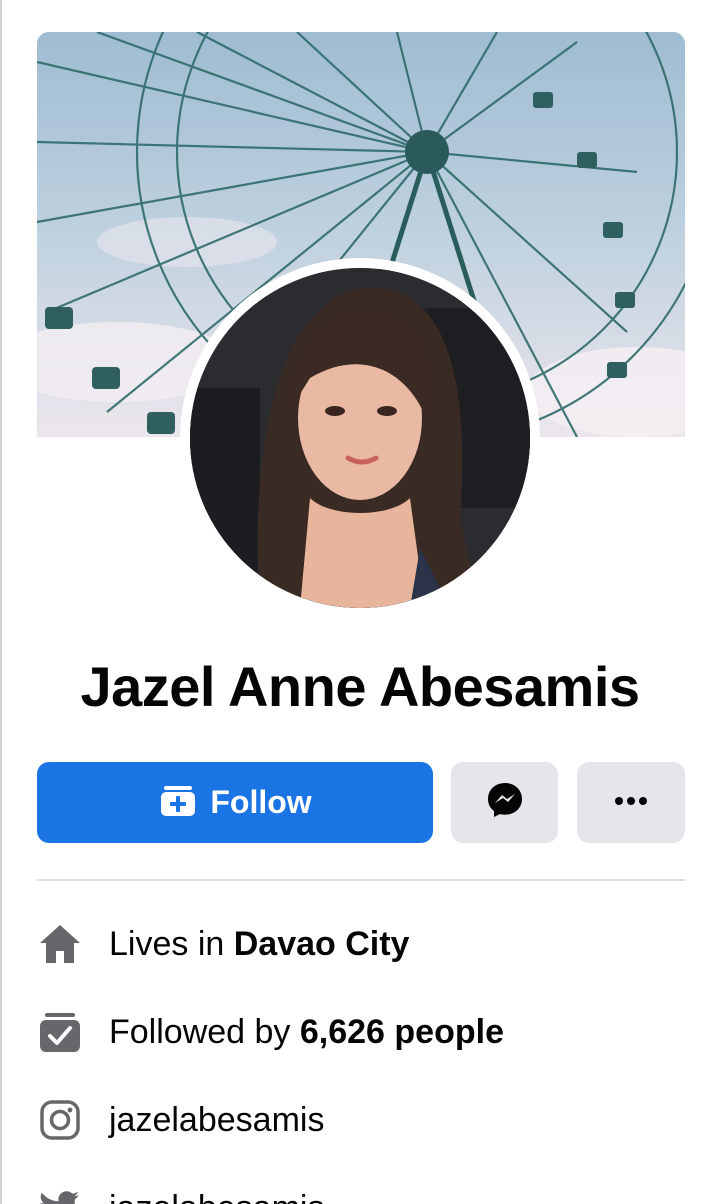  What do you see at coordinates (322, 944) in the screenshot?
I see `city-link: Davao City` at bounding box center [322, 944].